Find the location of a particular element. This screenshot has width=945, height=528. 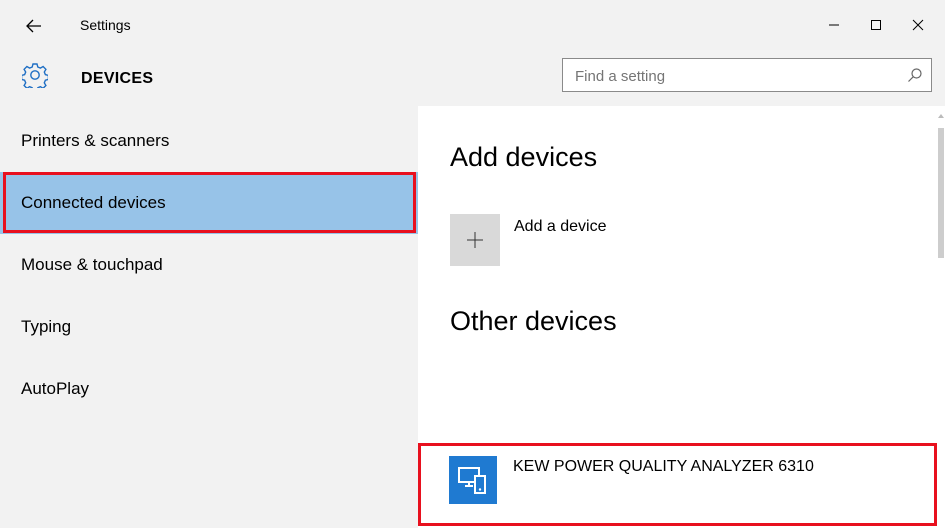

close-button is located at coordinates (918, 25).